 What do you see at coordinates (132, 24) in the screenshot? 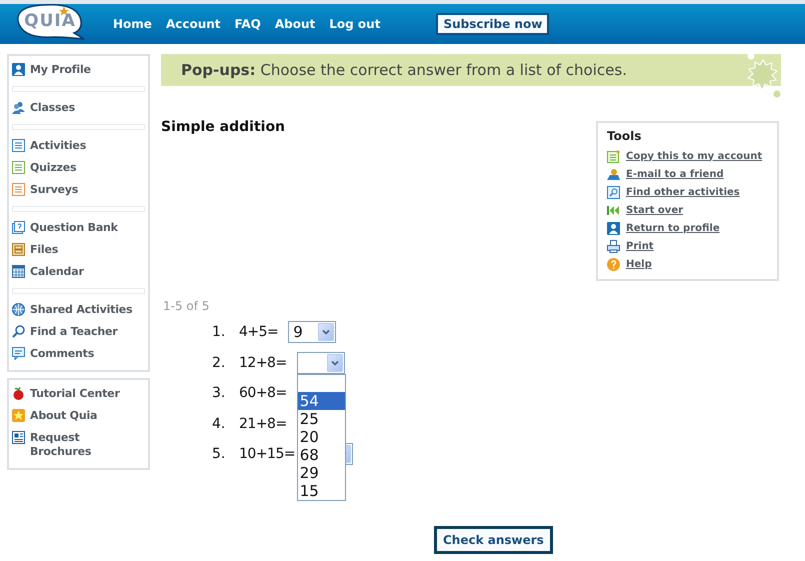
I see `nav-link: Home` at bounding box center [132, 24].